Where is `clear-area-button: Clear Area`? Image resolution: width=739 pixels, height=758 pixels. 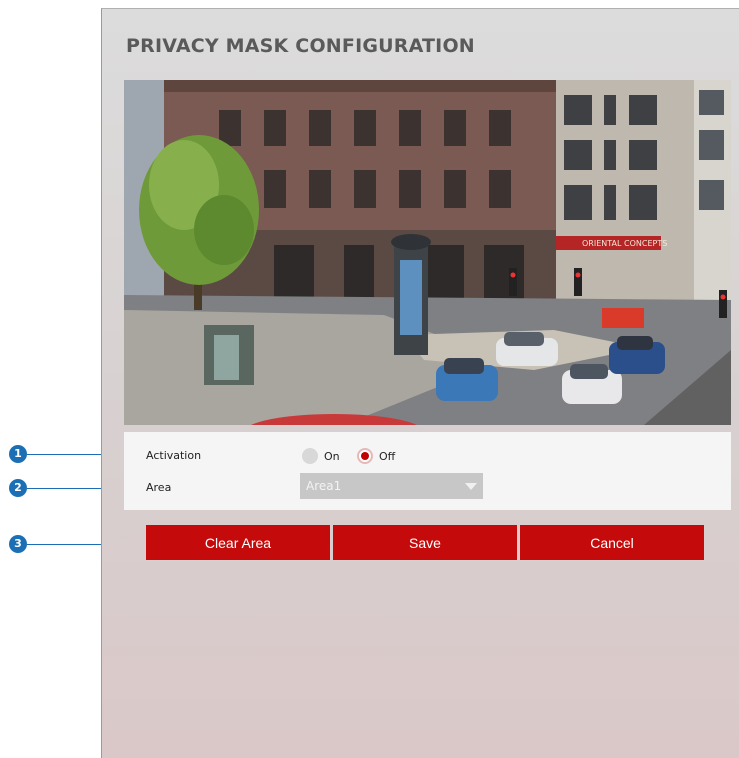 clear-area-button: Clear Area is located at coordinates (238, 542).